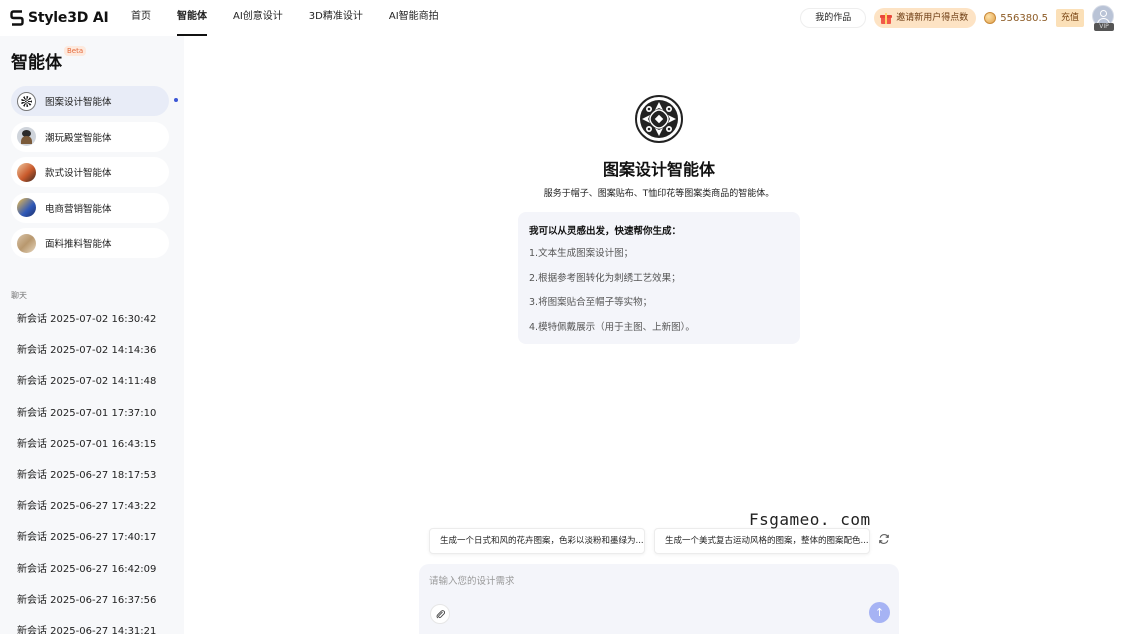  What do you see at coordinates (612, 327) in the screenshot?
I see `capability-item: 4.模特佩戴展示（用于主图、上新图）。` at bounding box center [612, 327].